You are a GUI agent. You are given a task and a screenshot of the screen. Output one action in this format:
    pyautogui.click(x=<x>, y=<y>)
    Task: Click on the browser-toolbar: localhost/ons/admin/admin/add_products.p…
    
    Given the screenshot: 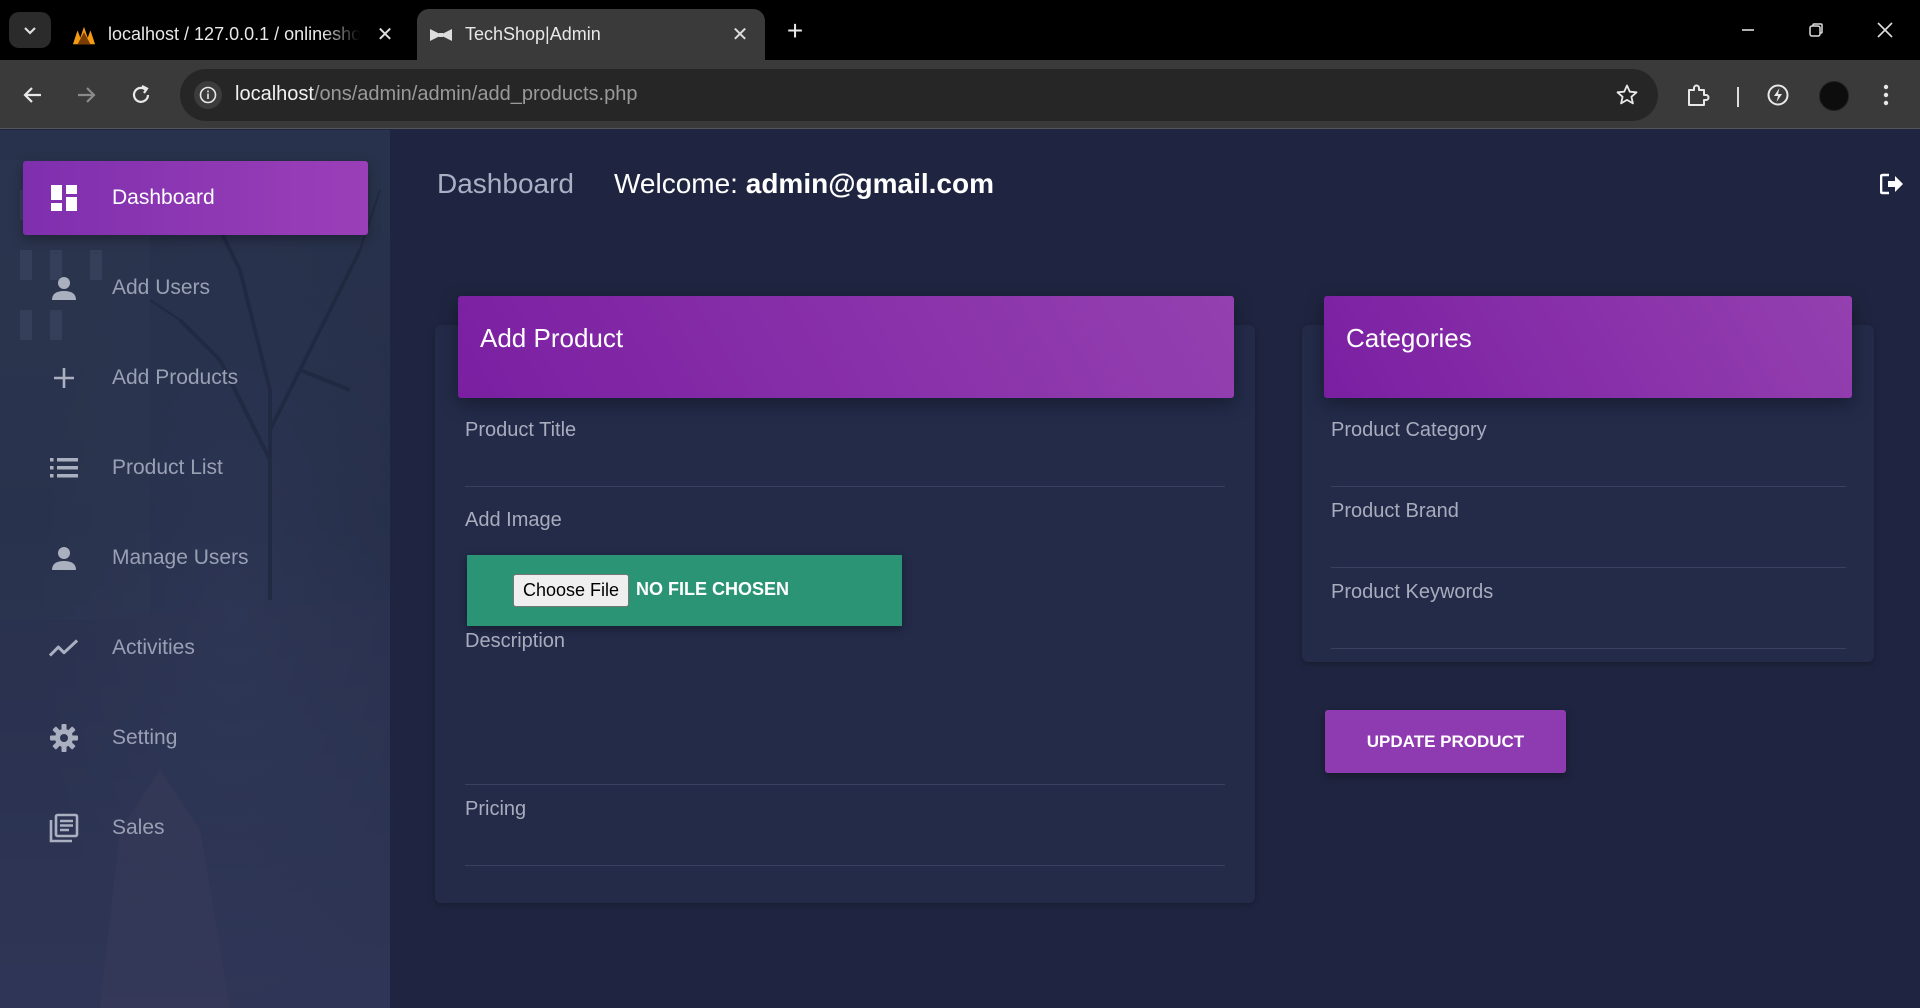 What is the action you would take?
    pyautogui.click(x=960, y=94)
    